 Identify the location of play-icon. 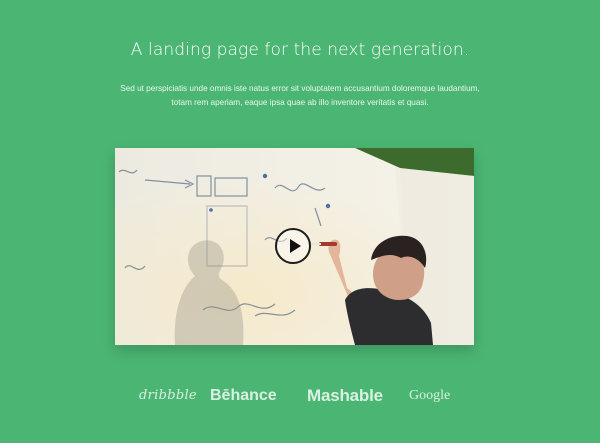
(295, 246).